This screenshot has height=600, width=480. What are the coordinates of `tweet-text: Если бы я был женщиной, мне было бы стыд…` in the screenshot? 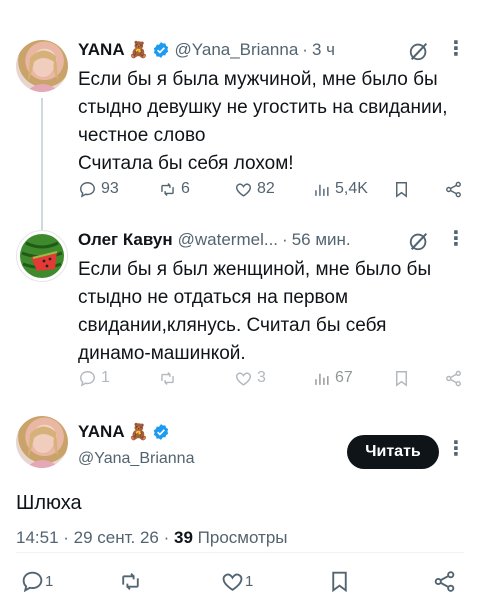 It's located at (254, 312).